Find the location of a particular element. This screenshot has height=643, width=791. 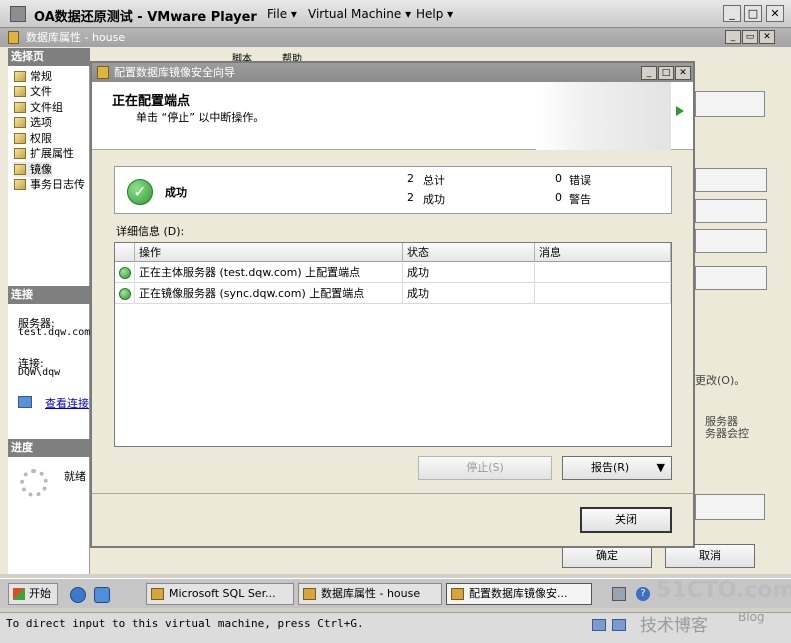

nav-item-log-shipping: 事务日志传 is located at coordinates (52, 184).